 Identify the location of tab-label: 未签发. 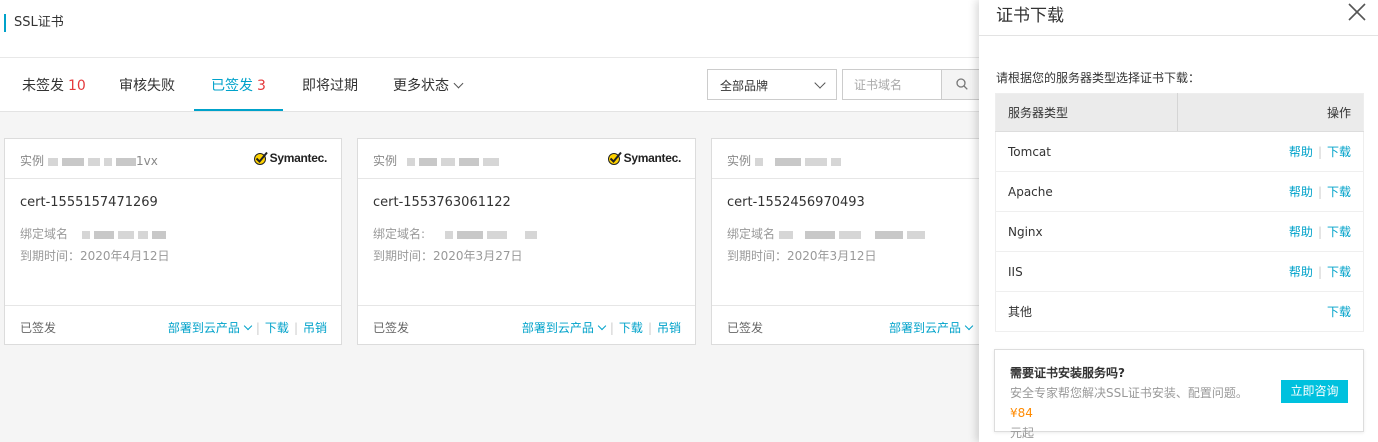
(43, 86).